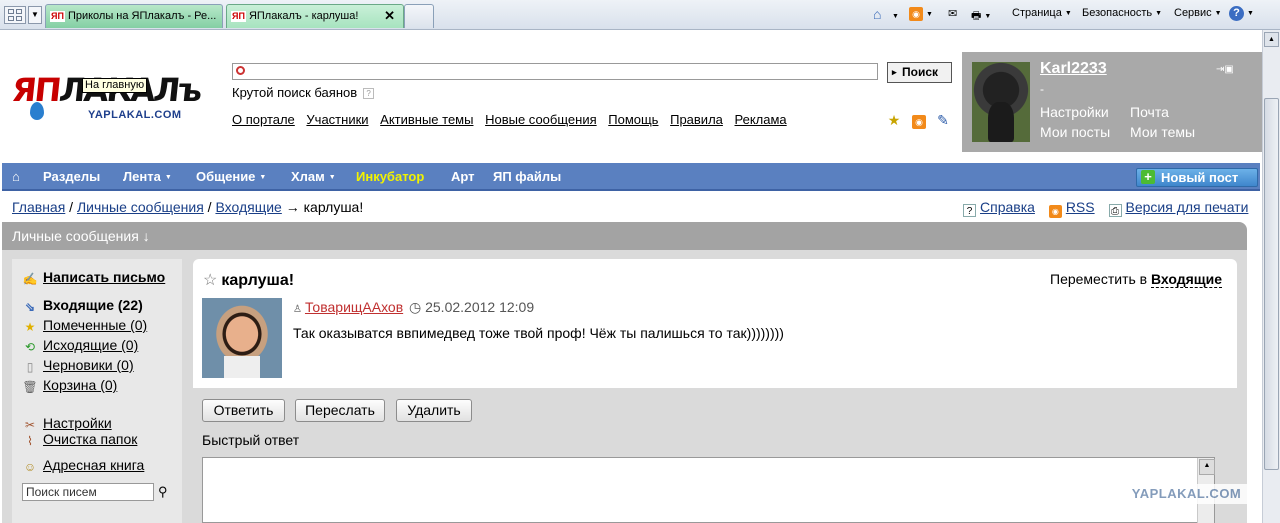 The image size is (1280, 523). What do you see at coordinates (71, 177) in the screenshot?
I see `nav-sections: Разделы` at bounding box center [71, 177].